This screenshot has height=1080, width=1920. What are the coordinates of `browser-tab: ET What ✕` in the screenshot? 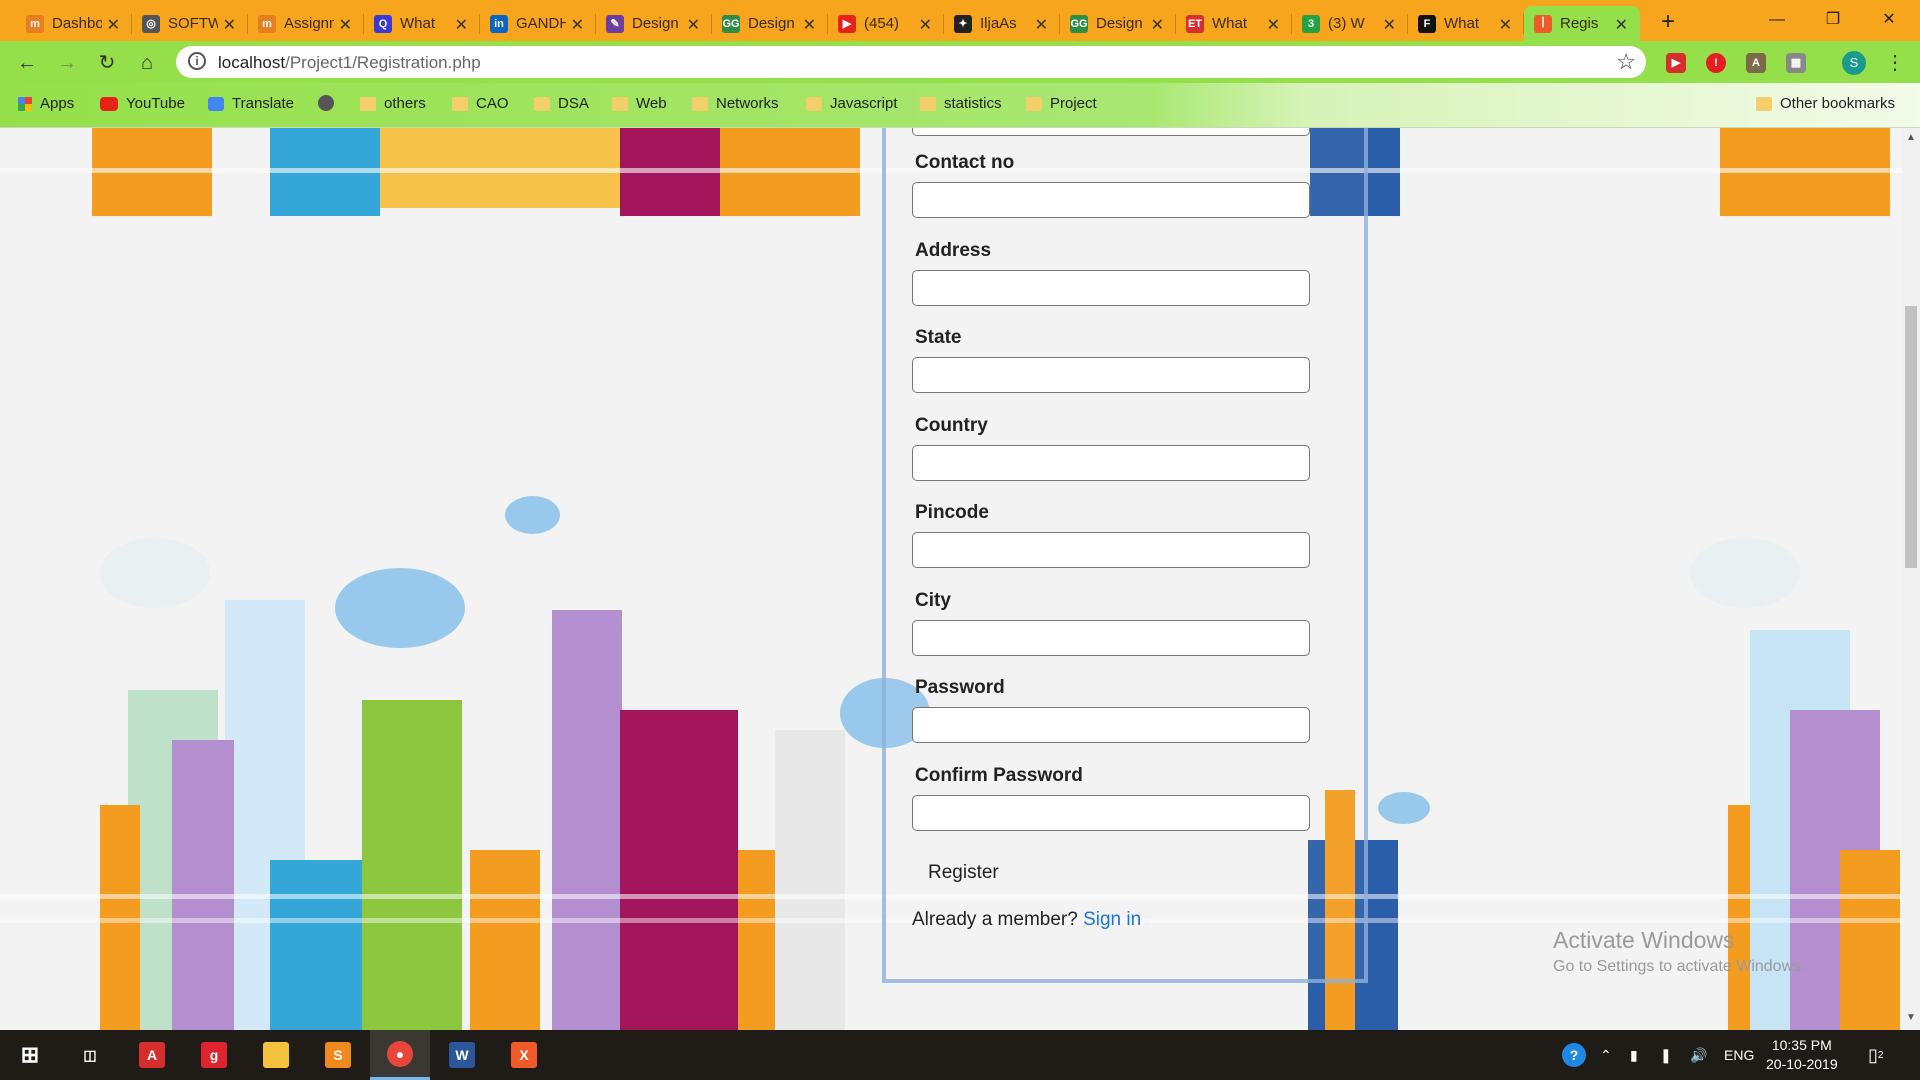 It's located at (1234, 23).